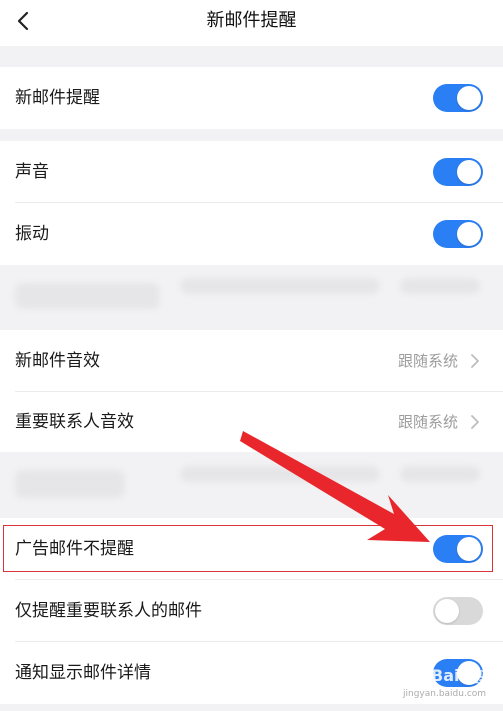 This screenshot has height=711, width=503. What do you see at coordinates (251, 673) in the screenshot?
I see `row-show-details: 通知显示邮件详情` at bounding box center [251, 673].